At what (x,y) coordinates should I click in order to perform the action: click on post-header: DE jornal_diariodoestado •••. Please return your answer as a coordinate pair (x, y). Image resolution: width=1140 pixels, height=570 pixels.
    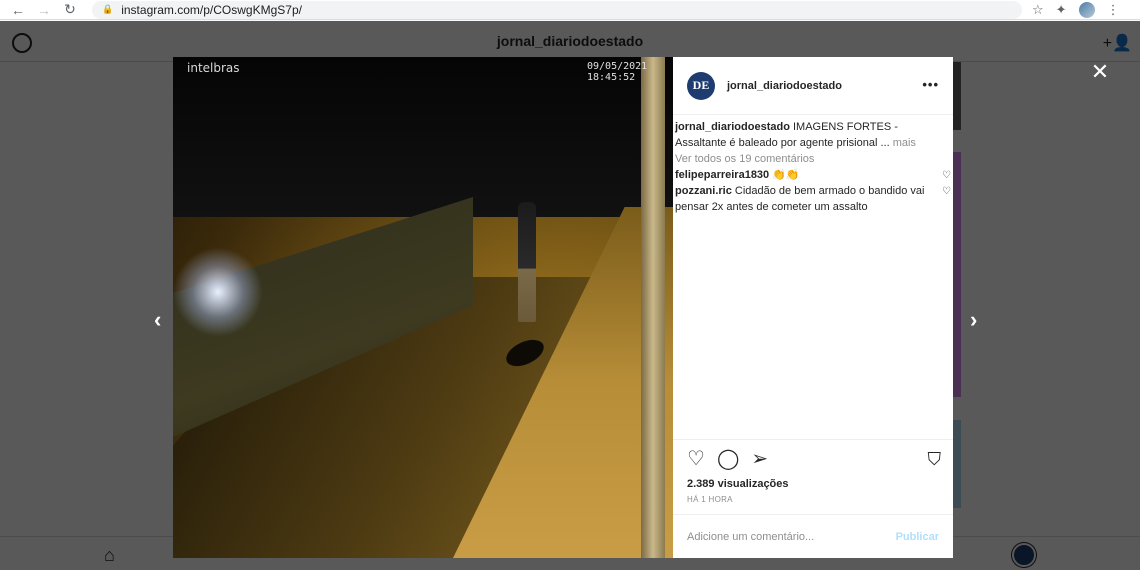
    Looking at the image, I should click on (813, 86).